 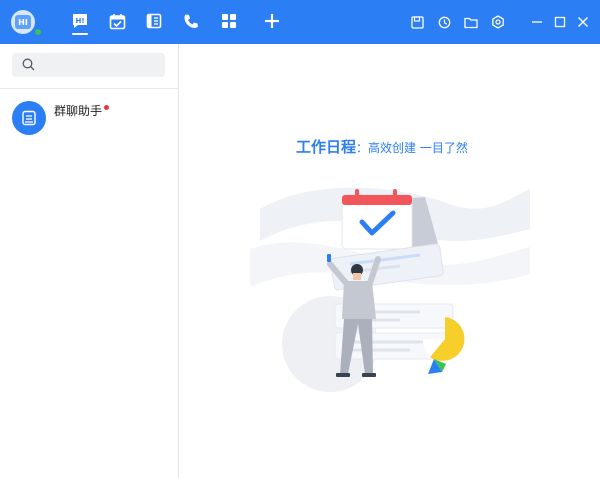 I want to click on user-avatar: HI, so click(x=23, y=22).